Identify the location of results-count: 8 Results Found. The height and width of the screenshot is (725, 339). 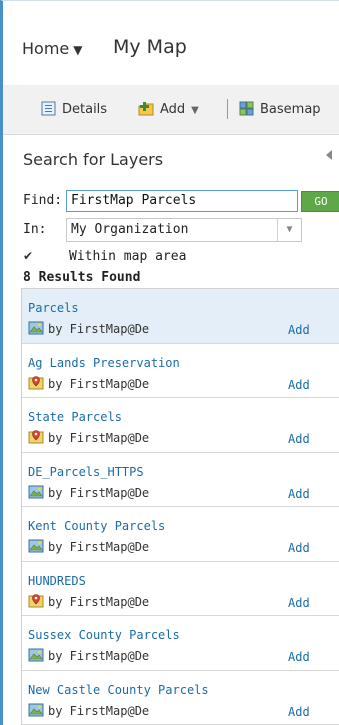
(82, 277).